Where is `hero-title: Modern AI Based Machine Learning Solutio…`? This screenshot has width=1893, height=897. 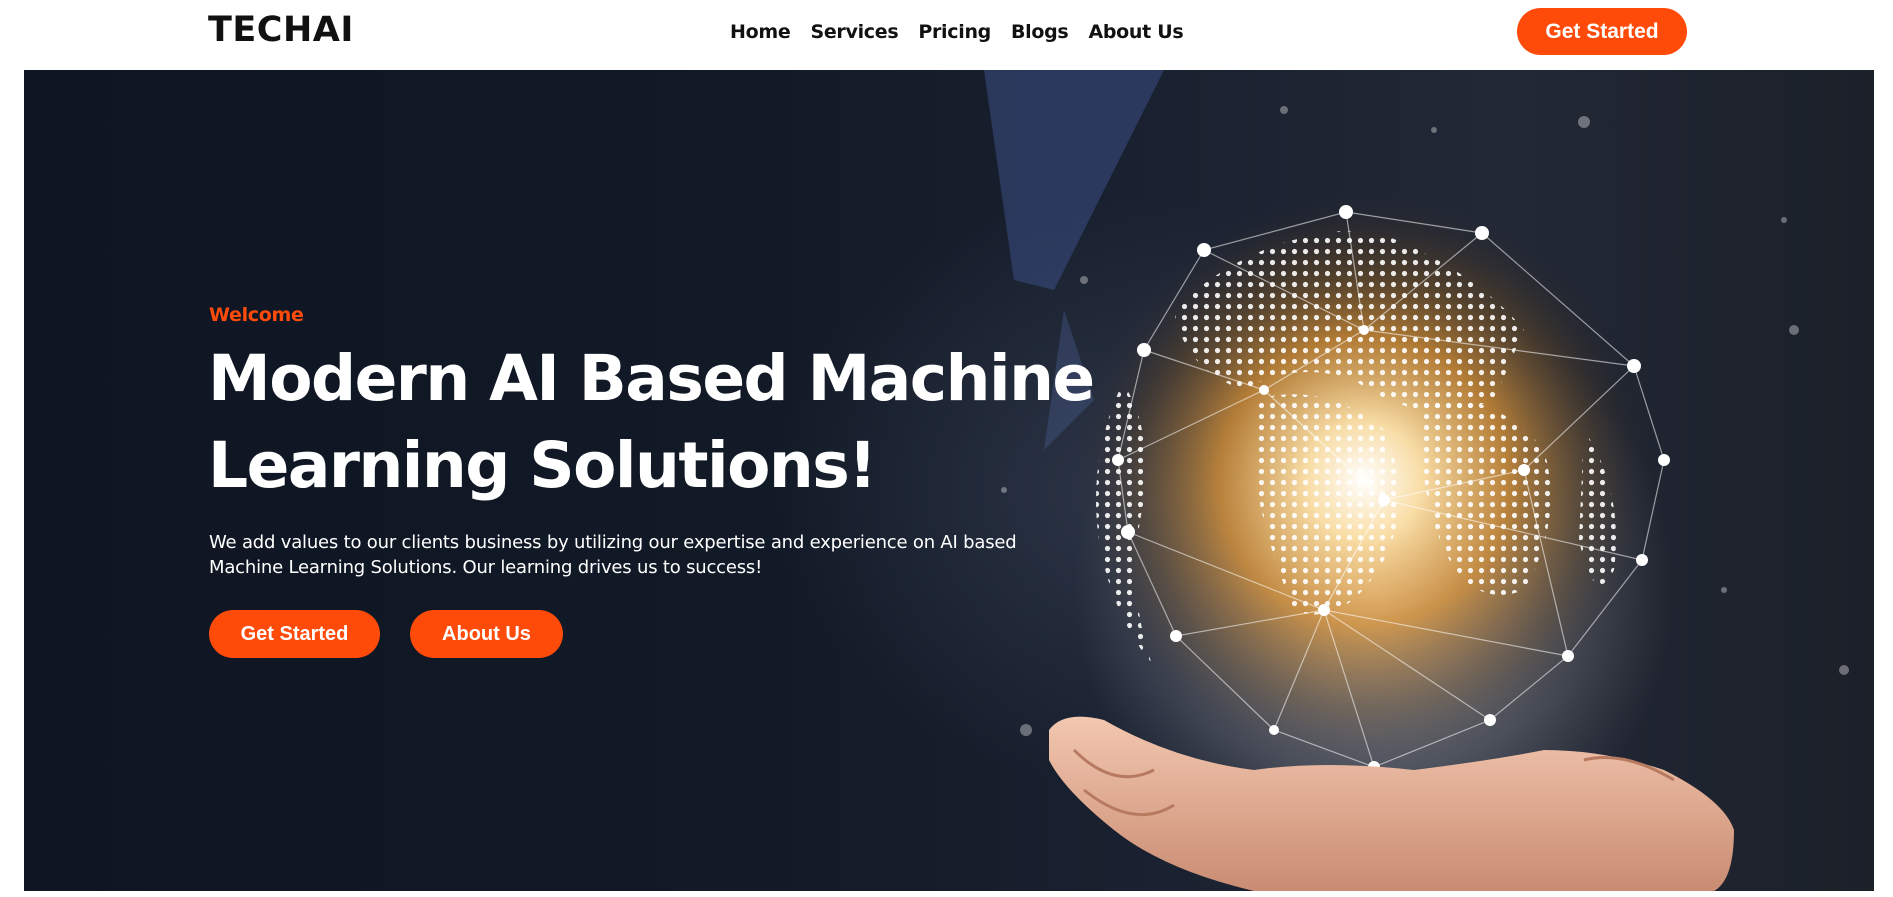
hero-title: Modern AI Based Machine Learning Solutio… is located at coordinates (651, 422).